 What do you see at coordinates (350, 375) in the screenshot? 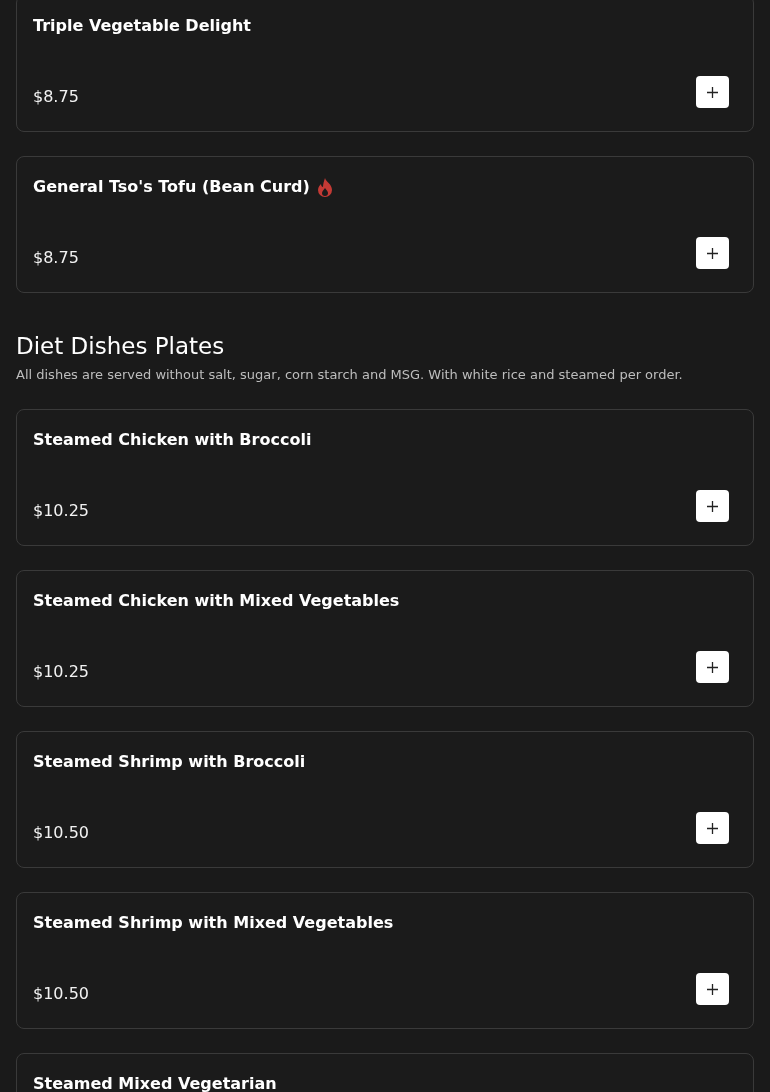
I see `section-description: All dishes are served without salt, sugar, corn starch and MSG. With white rice and steamed per order.` at bounding box center [350, 375].